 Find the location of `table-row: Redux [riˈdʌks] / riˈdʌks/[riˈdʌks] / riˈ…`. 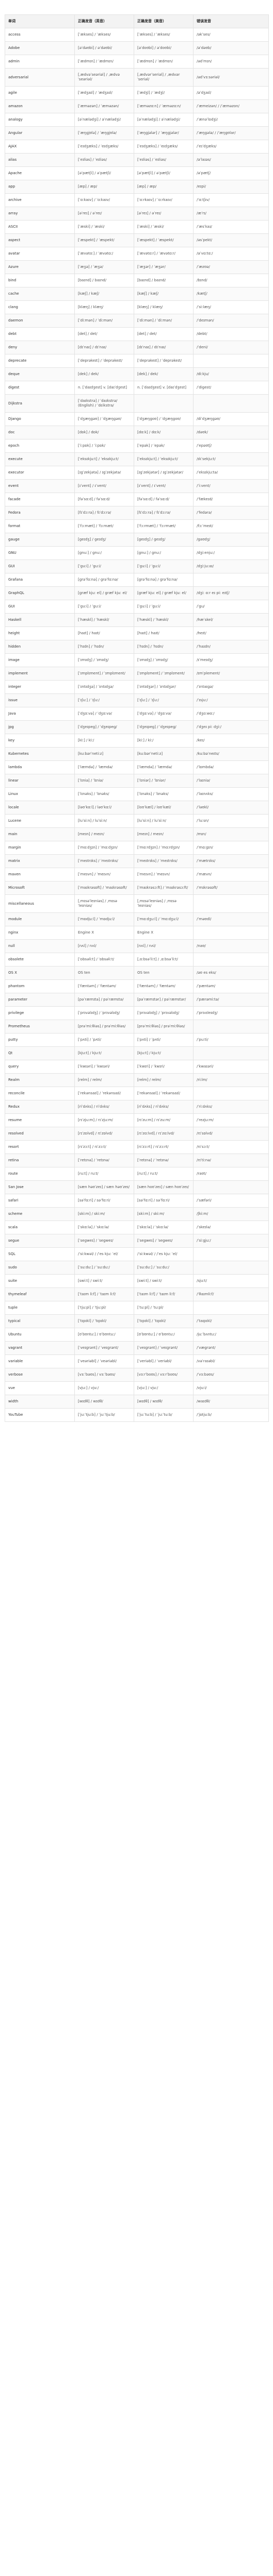

table-row: Redux [riˈdʌks] / riˈdʌks/[riˈdʌks] / riˈ… is located at coordinates (137, 1107).